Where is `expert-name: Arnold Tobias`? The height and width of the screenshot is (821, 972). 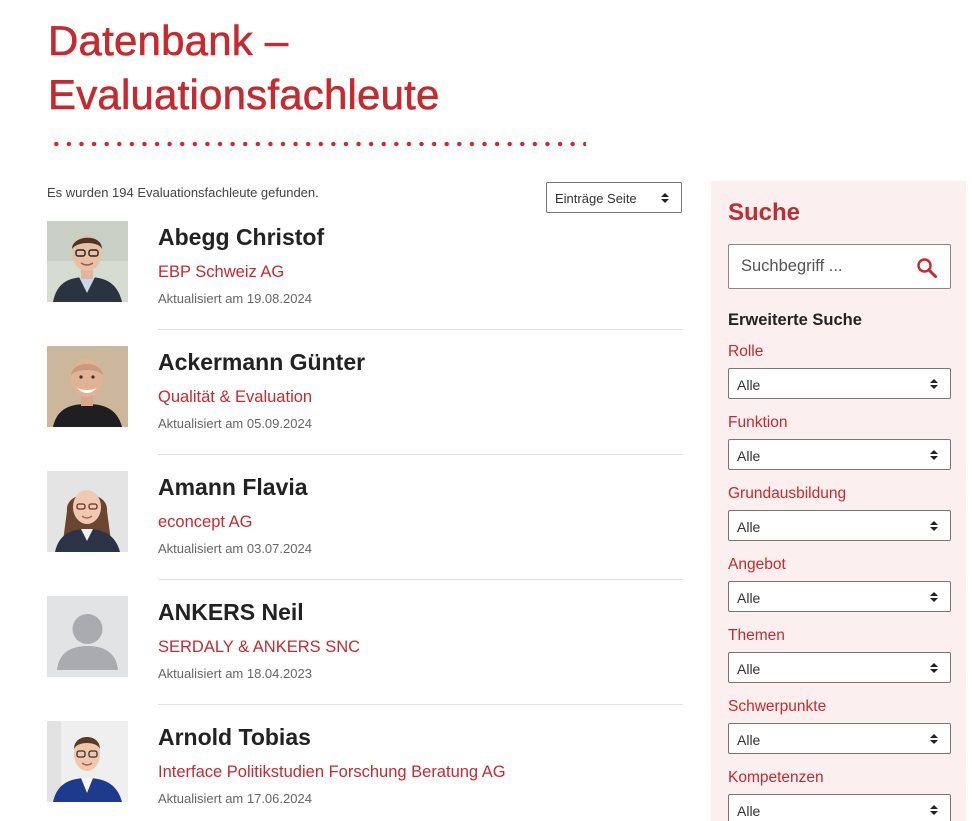
expert-name: Arnold Tobias is located at coordinates (420, 737).